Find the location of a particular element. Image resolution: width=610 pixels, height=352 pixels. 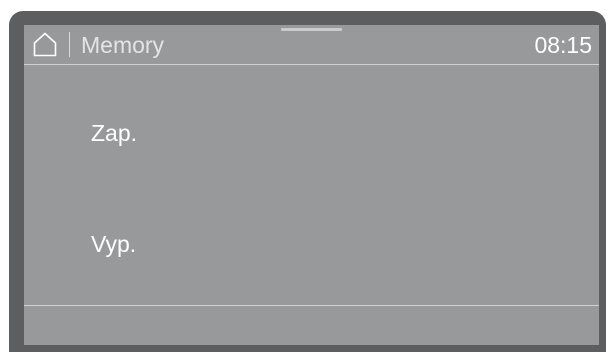

clock: 08:15 is located at coordinates (563, 45).